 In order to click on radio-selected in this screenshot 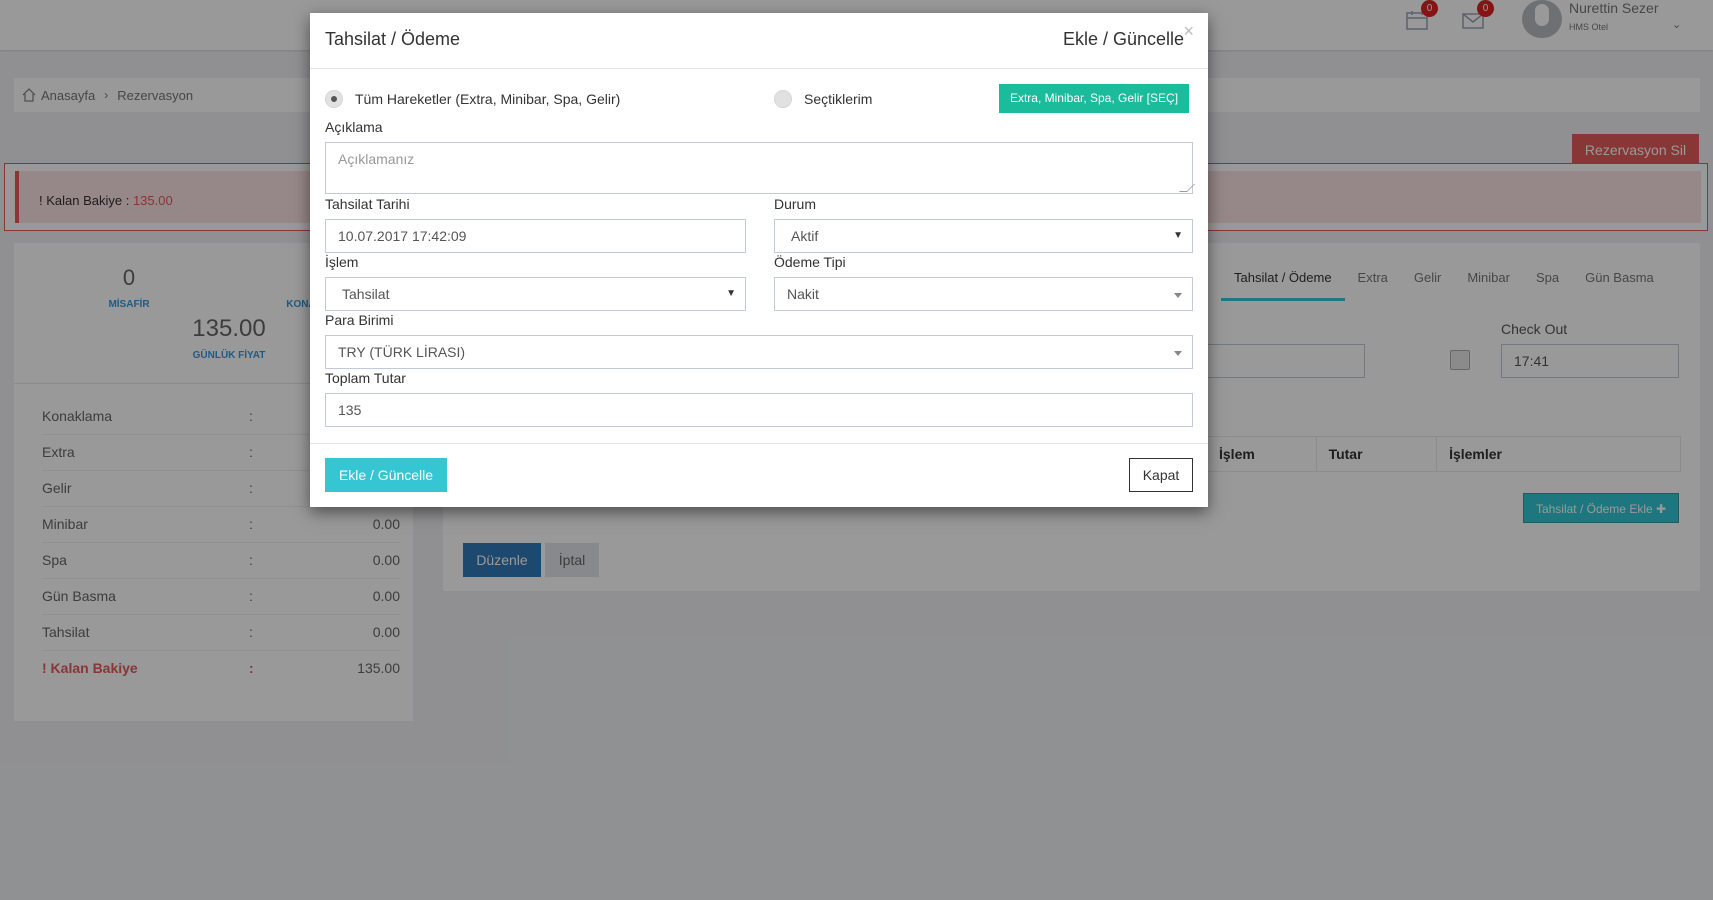, I will do `click(783, 99)`.